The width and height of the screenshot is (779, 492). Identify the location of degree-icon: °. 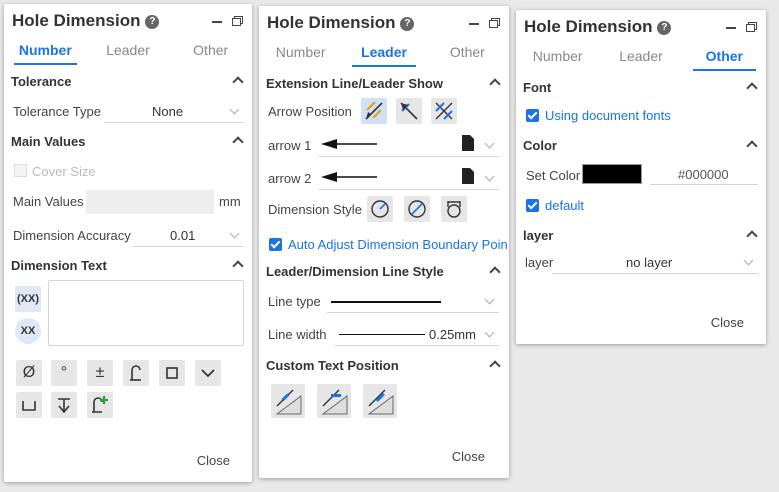
(64, 373).